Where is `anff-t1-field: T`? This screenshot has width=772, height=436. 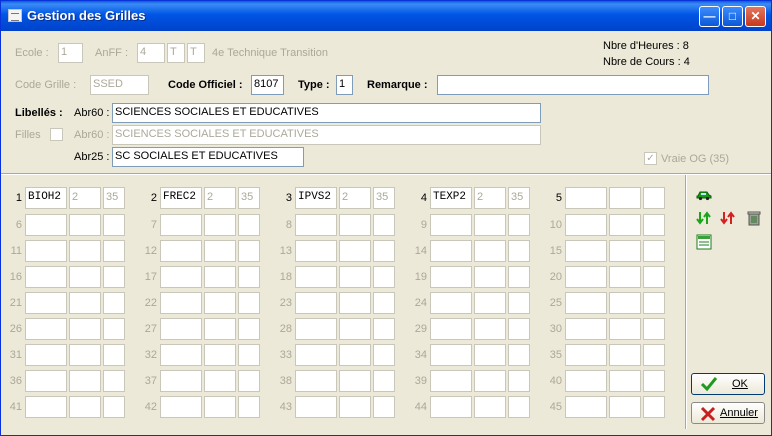
anff-t1-field: T is located at coordinates (176, 53).